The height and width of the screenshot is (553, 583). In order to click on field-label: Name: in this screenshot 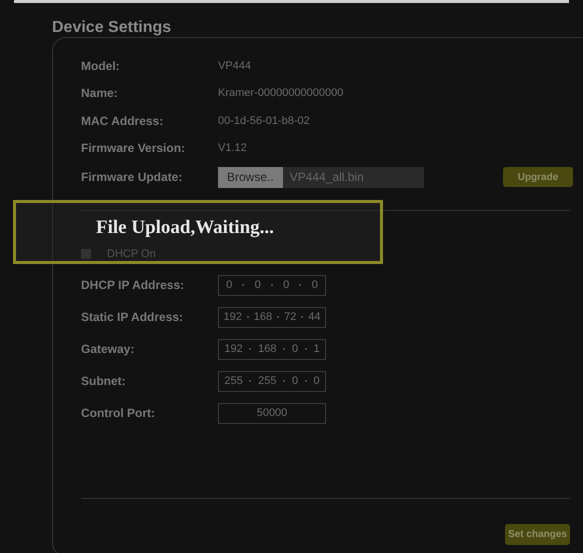, I will do `click(100, 93)`.